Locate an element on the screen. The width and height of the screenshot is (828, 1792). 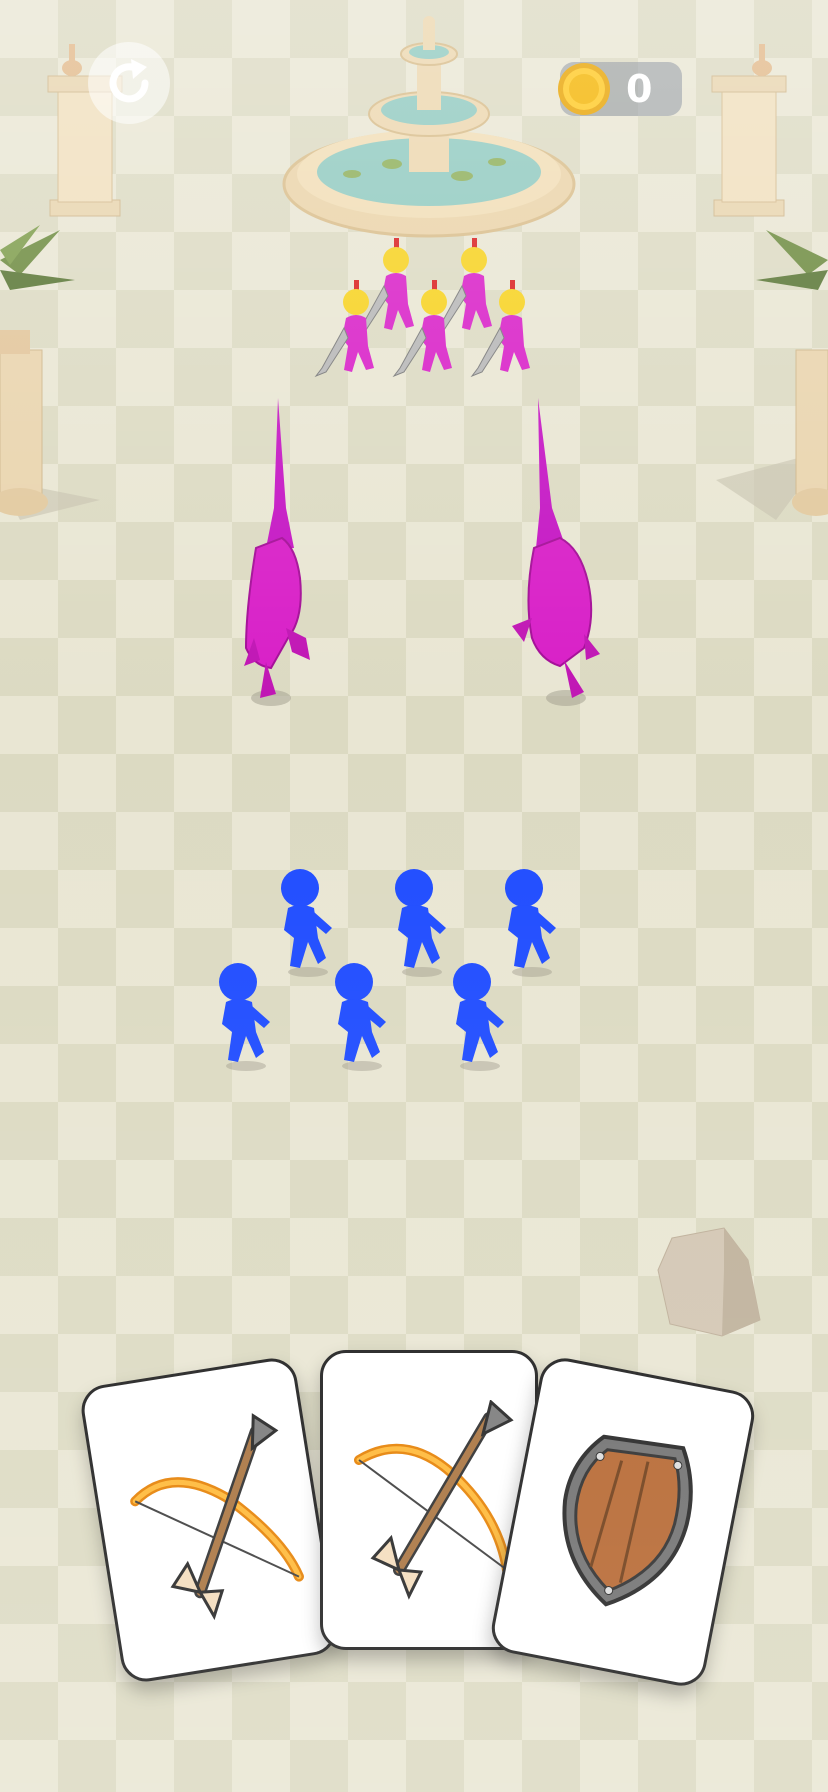
palm-plant-right is located at coordinates (772, 375).